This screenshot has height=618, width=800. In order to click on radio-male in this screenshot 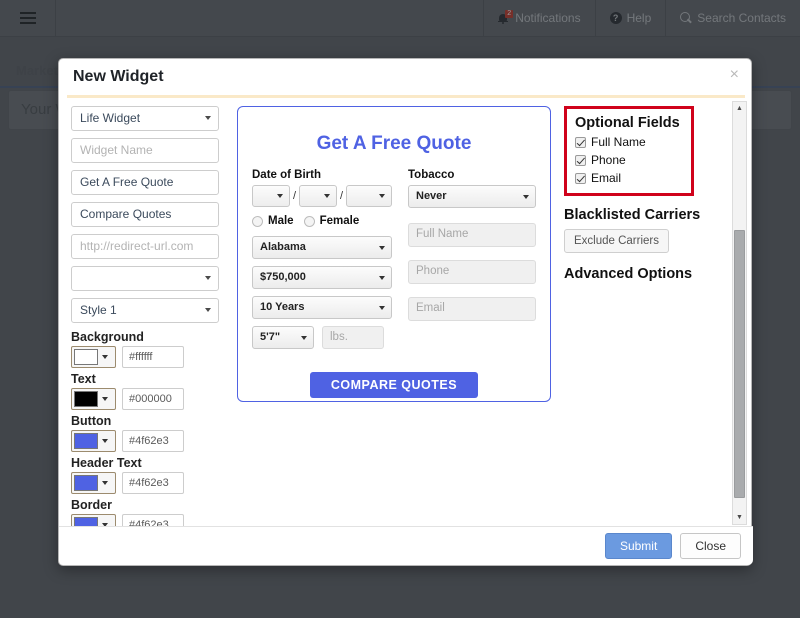, I will do `click(257, 221)`.